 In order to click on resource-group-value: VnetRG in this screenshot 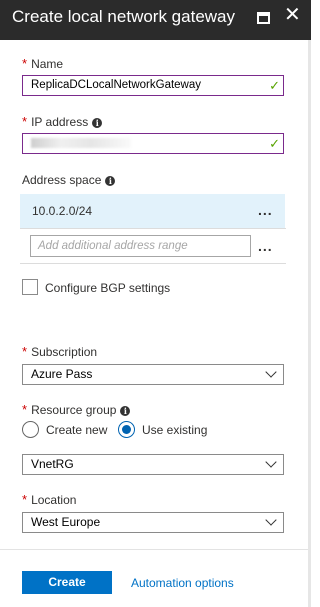, I will do `click(52, 464)`.